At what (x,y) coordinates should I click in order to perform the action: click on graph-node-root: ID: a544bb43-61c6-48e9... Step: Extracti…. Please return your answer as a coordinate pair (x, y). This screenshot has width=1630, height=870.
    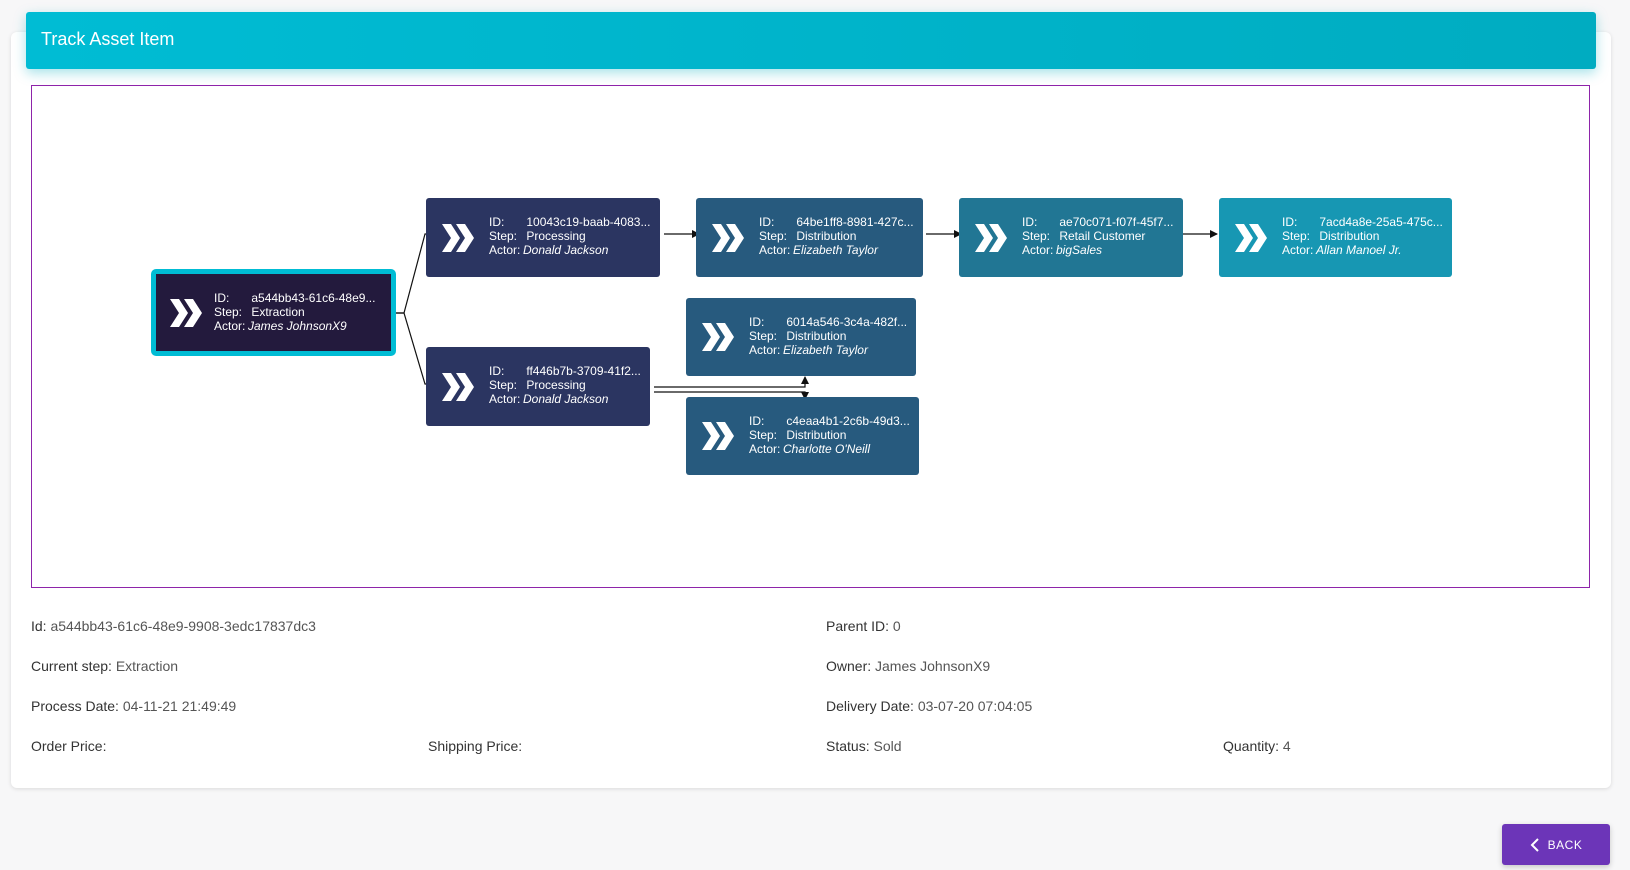
    Looking at the image, I should click on (273, 312).